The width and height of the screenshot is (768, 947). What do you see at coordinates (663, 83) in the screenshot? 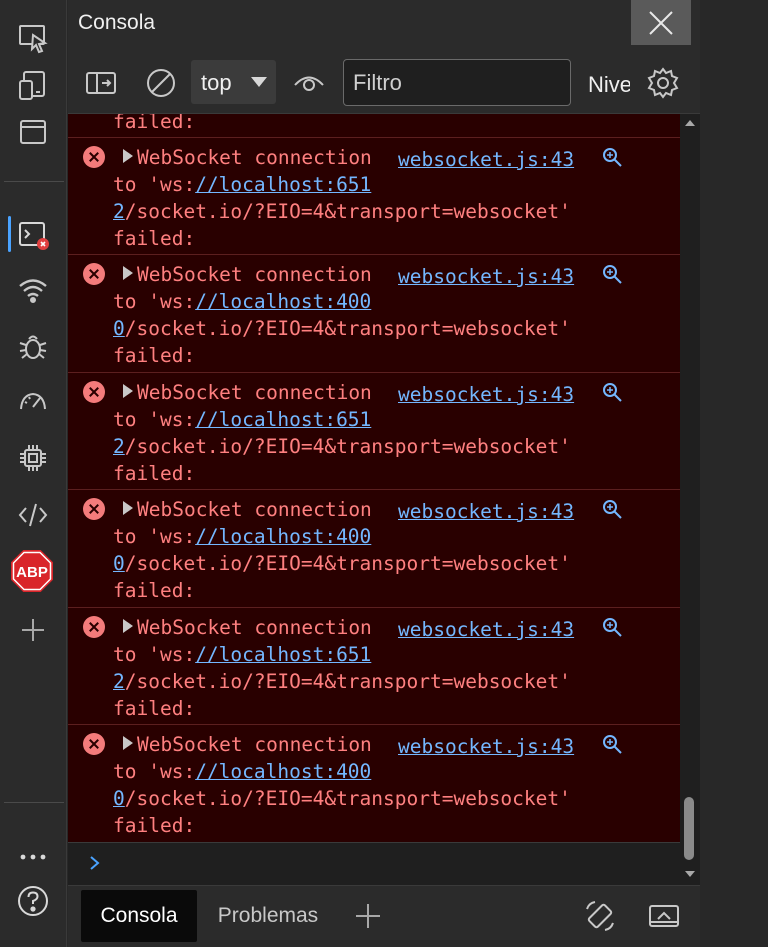
I see `gear-icon` at bounding box center [663, 83].